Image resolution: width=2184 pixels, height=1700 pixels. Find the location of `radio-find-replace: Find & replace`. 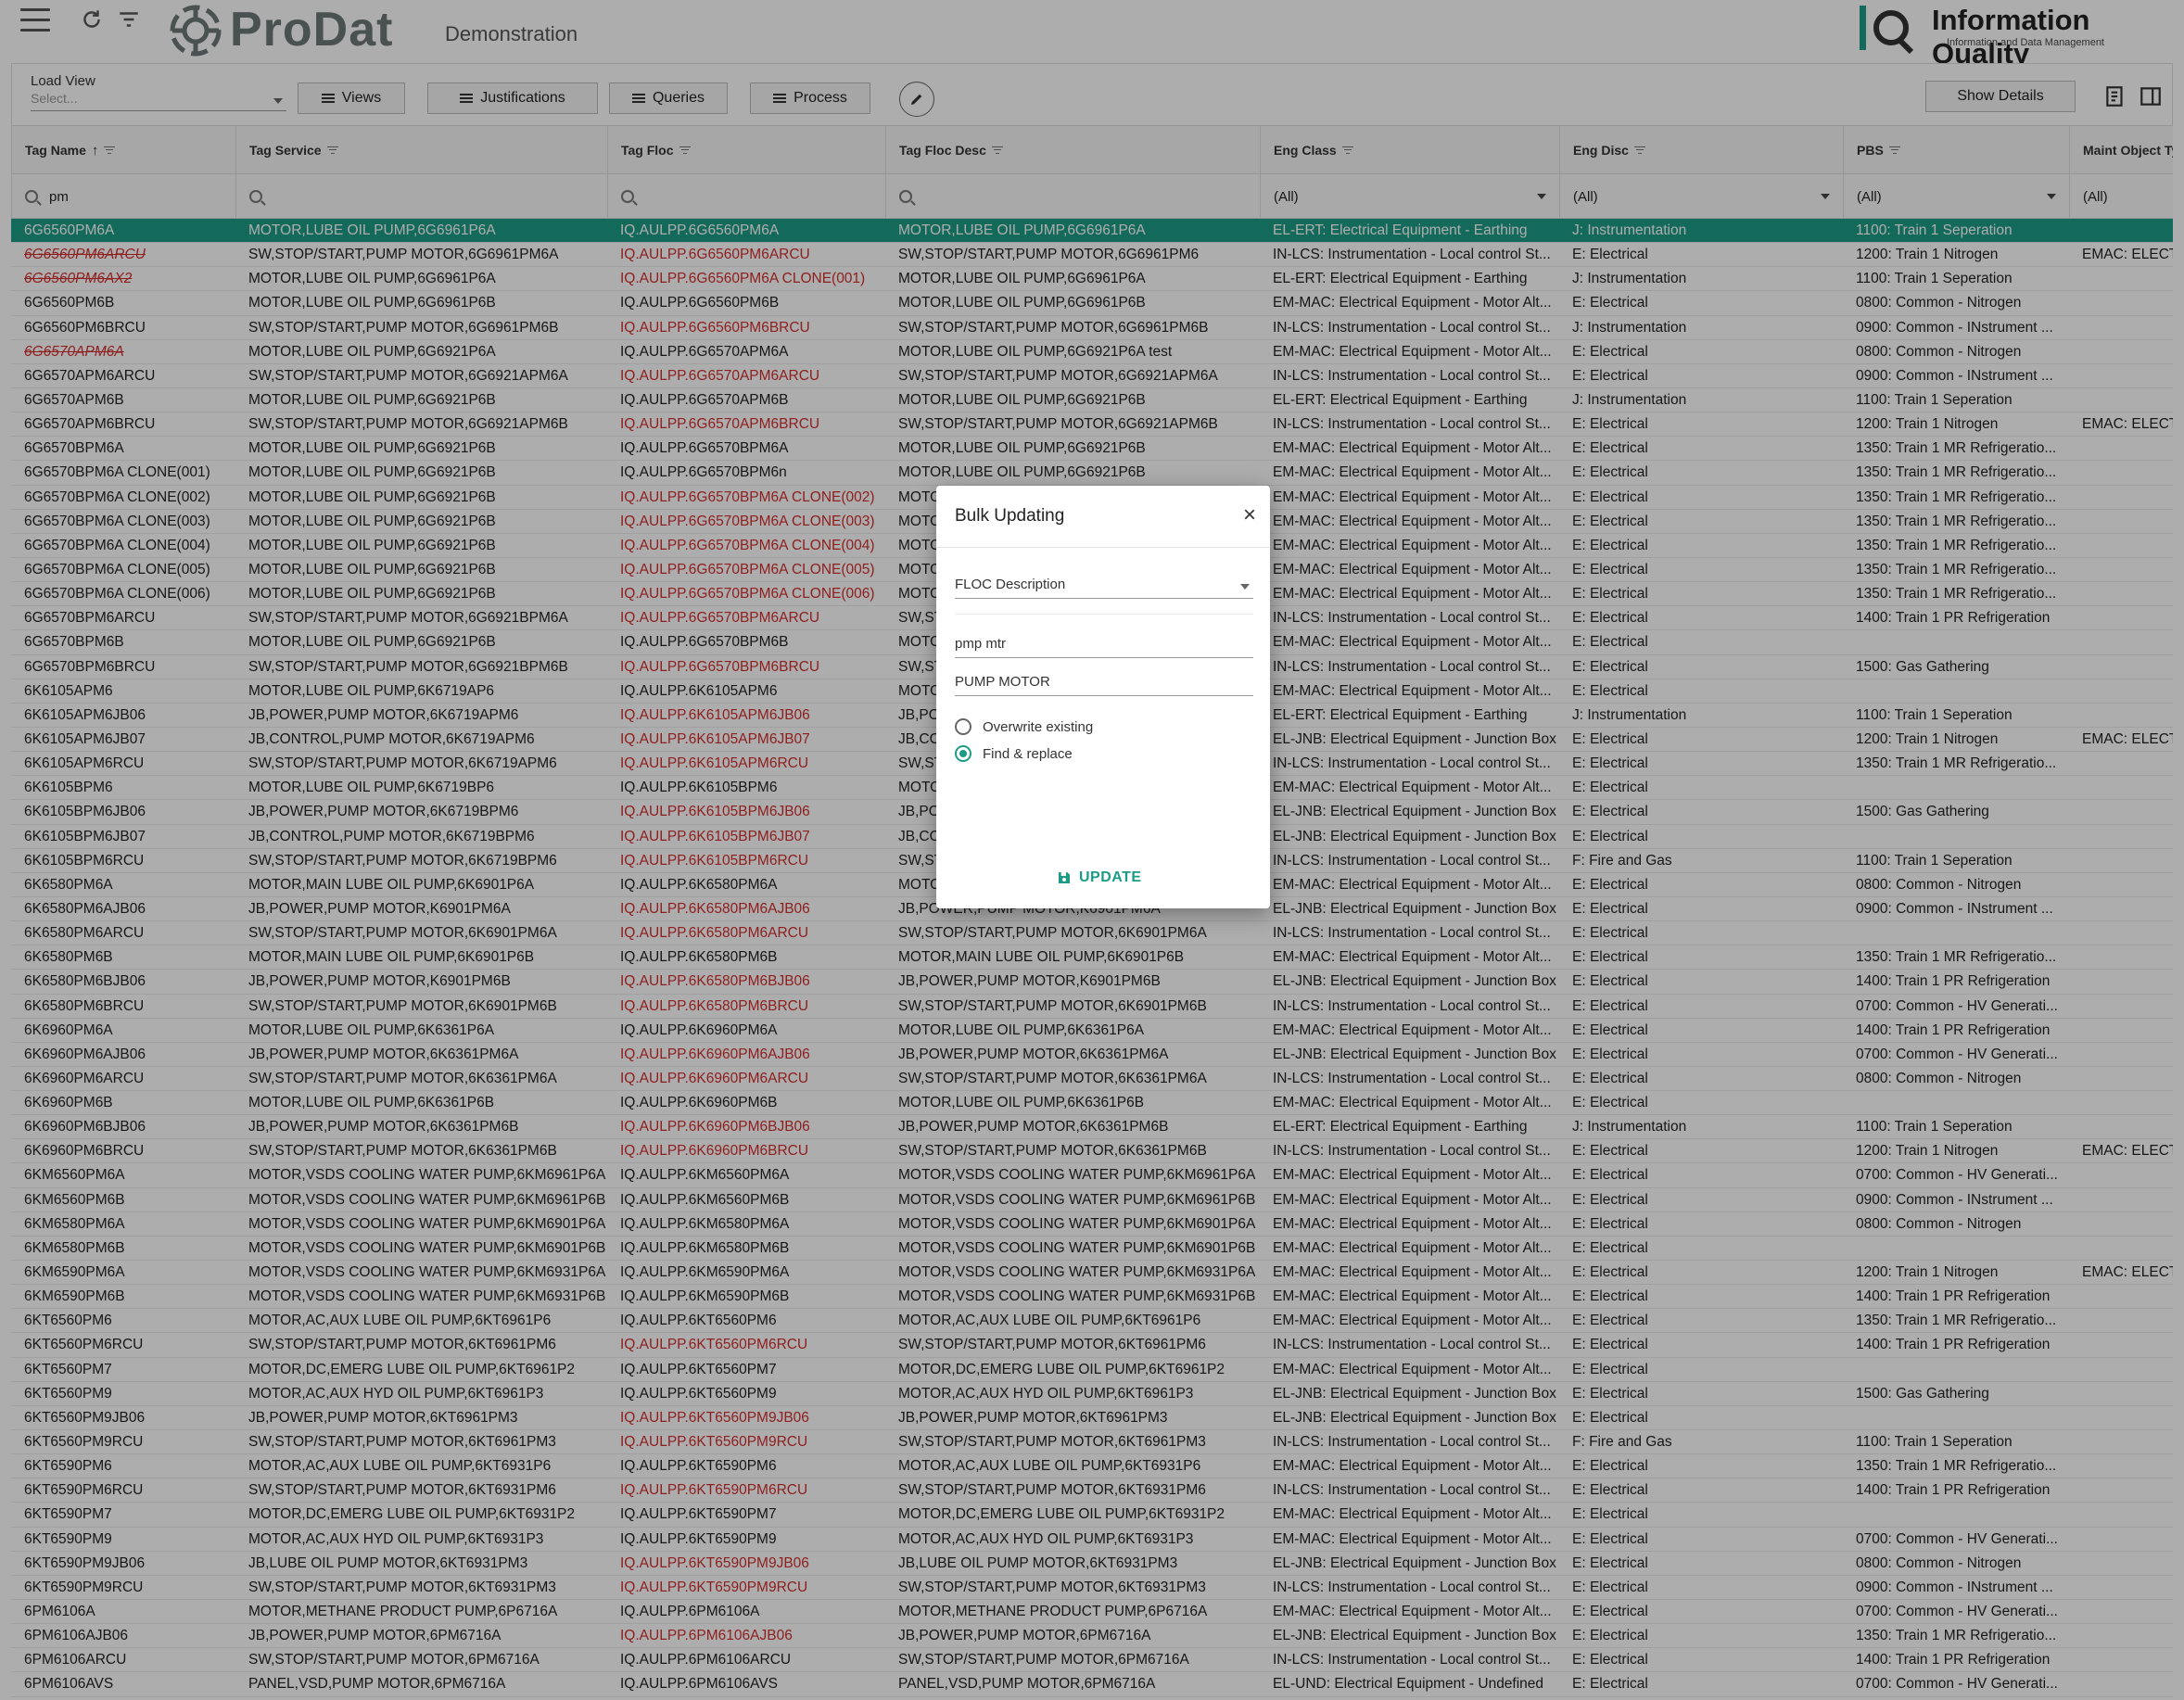

radio-find-replace: Find & replace is located at coordinates (1014, 753).